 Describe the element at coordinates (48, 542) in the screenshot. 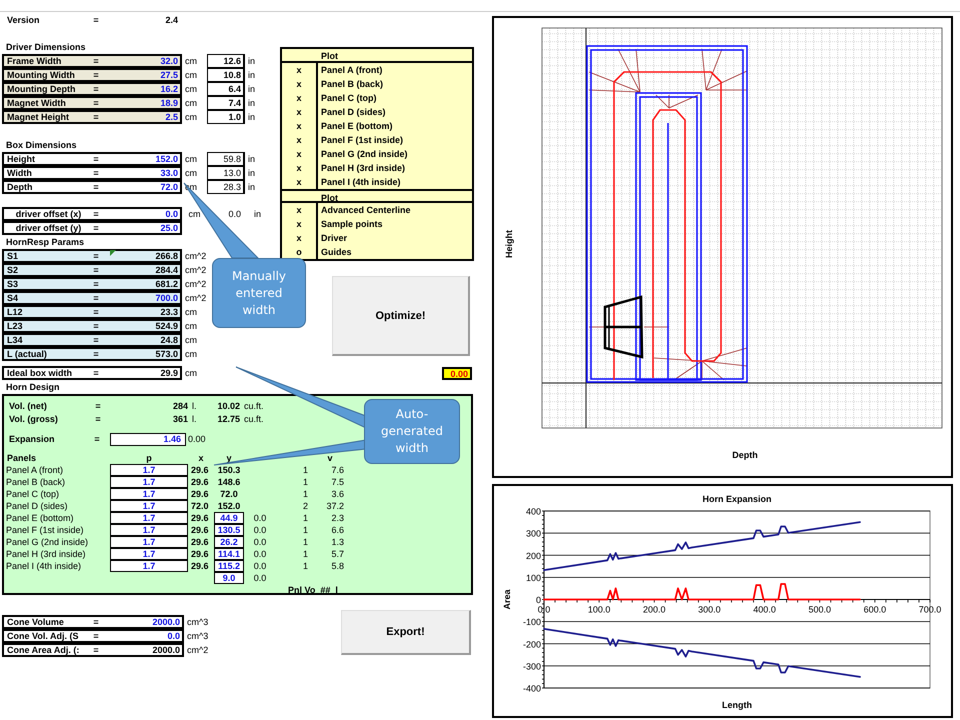

I see `table-cell-text: Panel G (2nd inside)` at that location.